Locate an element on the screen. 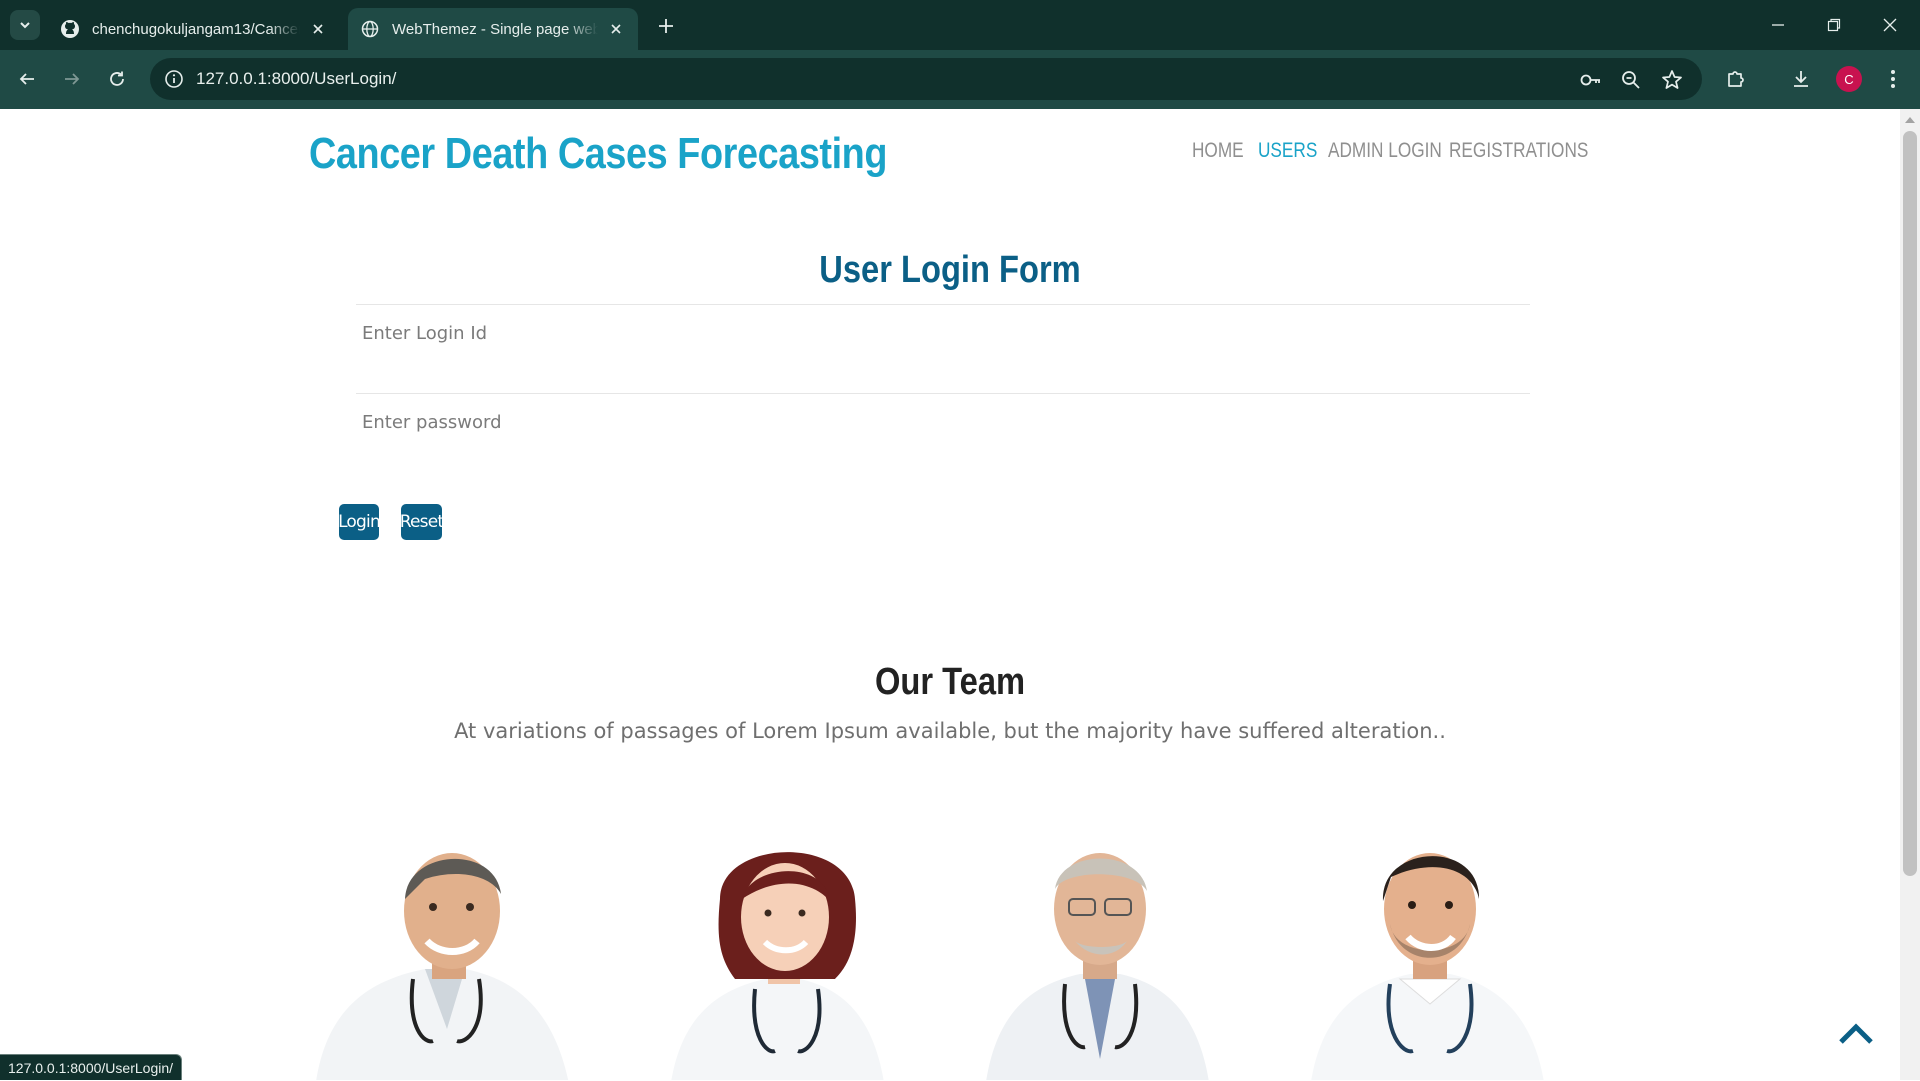 Image resolution: width=1920 pixels, height=1081 pixels. bookmark-star-icon is located at coordinates (1672, 80).